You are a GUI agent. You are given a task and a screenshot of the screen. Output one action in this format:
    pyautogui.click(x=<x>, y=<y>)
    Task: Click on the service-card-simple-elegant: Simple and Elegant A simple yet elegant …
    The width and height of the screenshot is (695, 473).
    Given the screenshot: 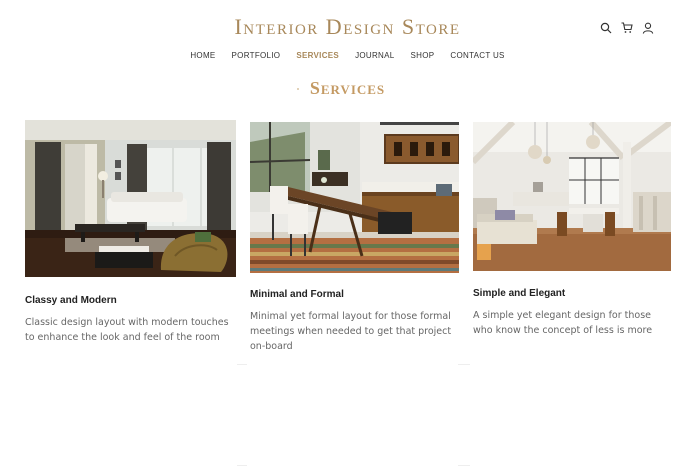 What is the action you would take?
    pyautogui.click(x=572, y=230)
    